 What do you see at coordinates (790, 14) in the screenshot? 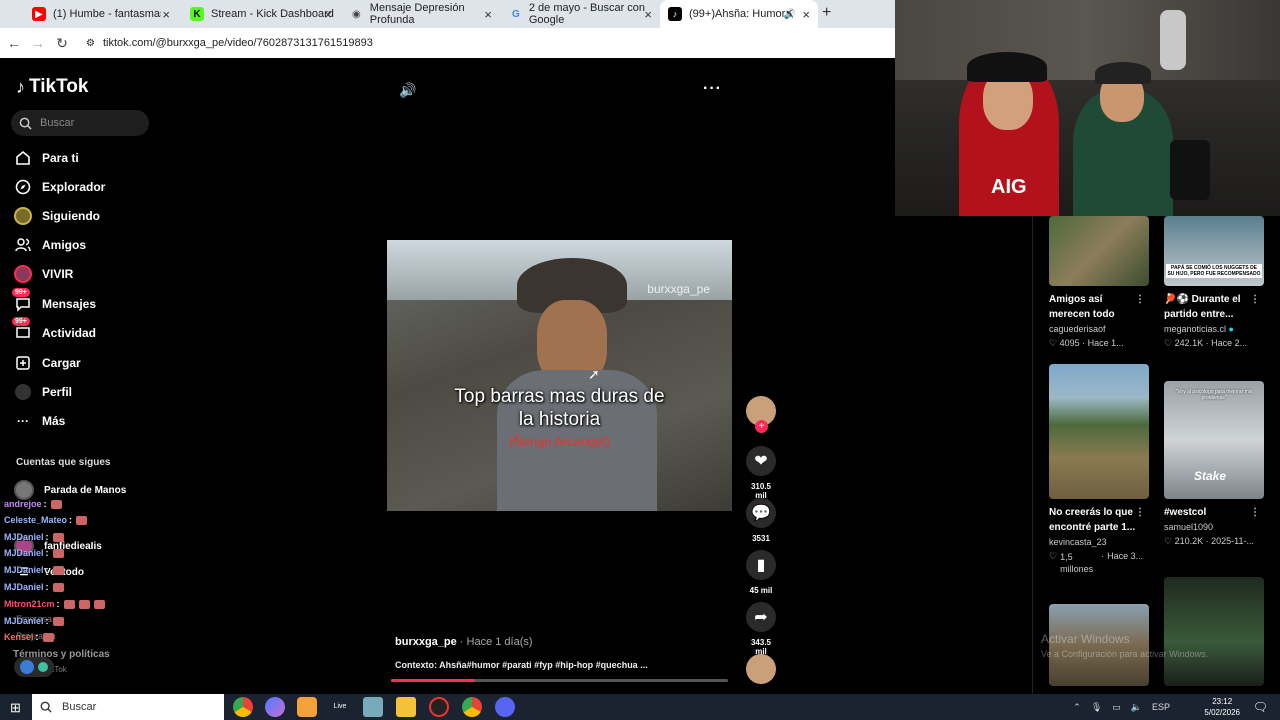
I see `speaker-icon: 🔊` at bounding box center [790, 14].